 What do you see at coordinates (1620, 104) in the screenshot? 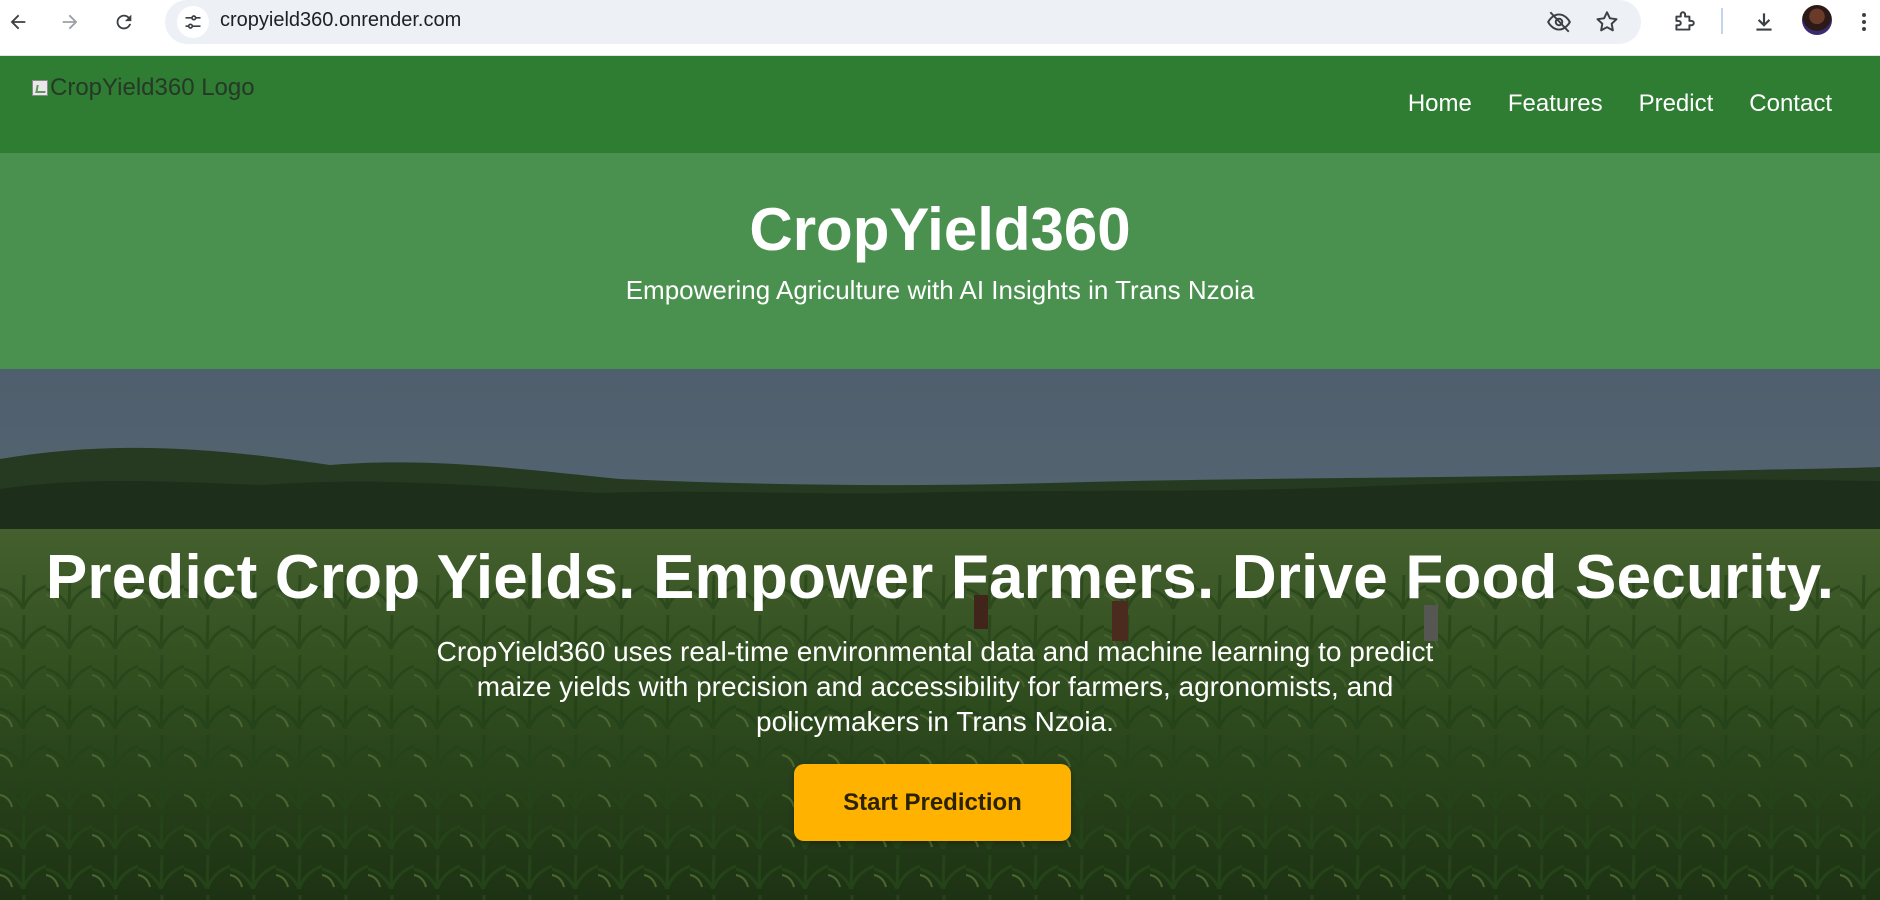
I see `main-navigation: Home Features Predict Contact` at bounding box center [1620, 104].